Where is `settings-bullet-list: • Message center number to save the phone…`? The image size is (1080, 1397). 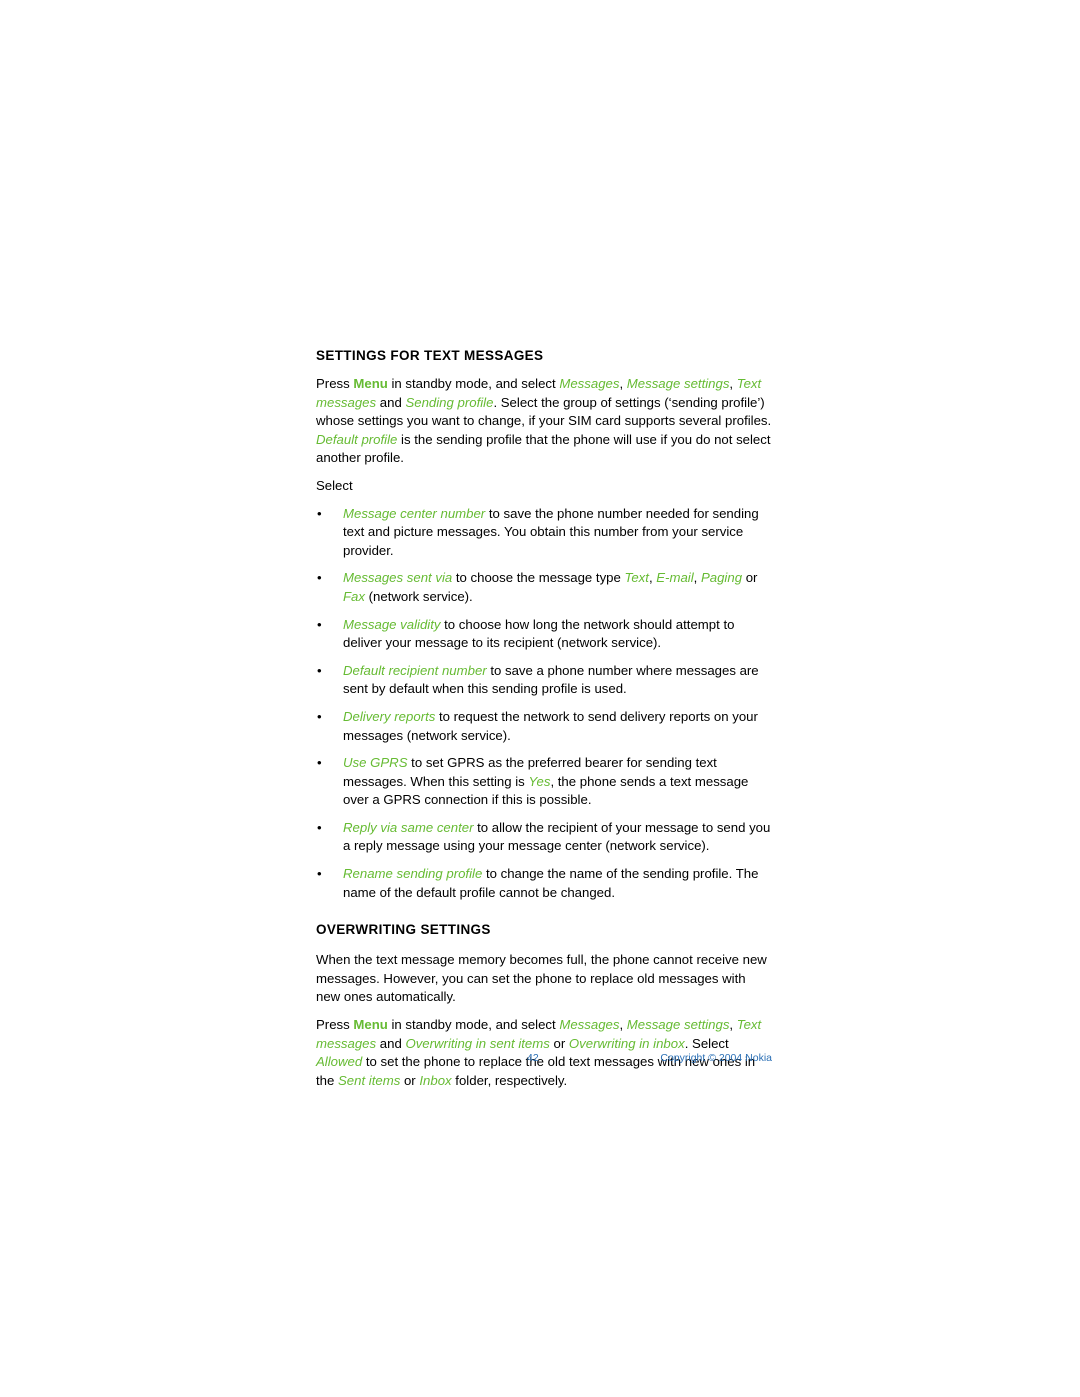 settings-bullet-list: • Message center number to save the phone… is located at coordinates (544, 704).